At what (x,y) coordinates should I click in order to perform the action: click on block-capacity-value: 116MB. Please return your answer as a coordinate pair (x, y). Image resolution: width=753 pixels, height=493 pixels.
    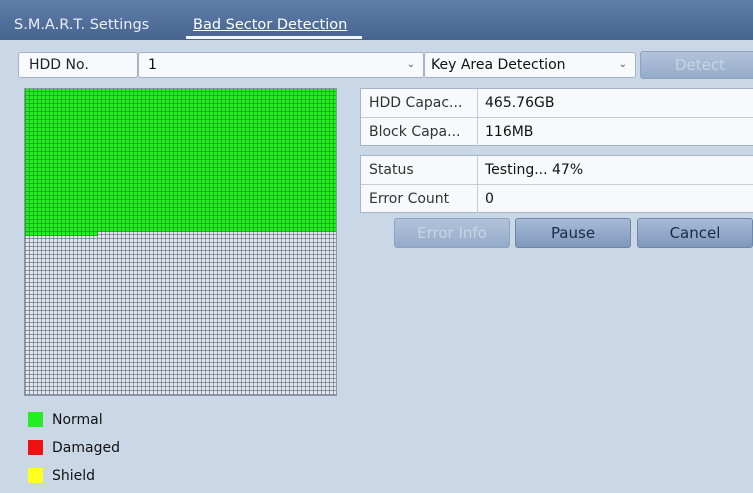
    Looking at the image, I should click on (509, 132).